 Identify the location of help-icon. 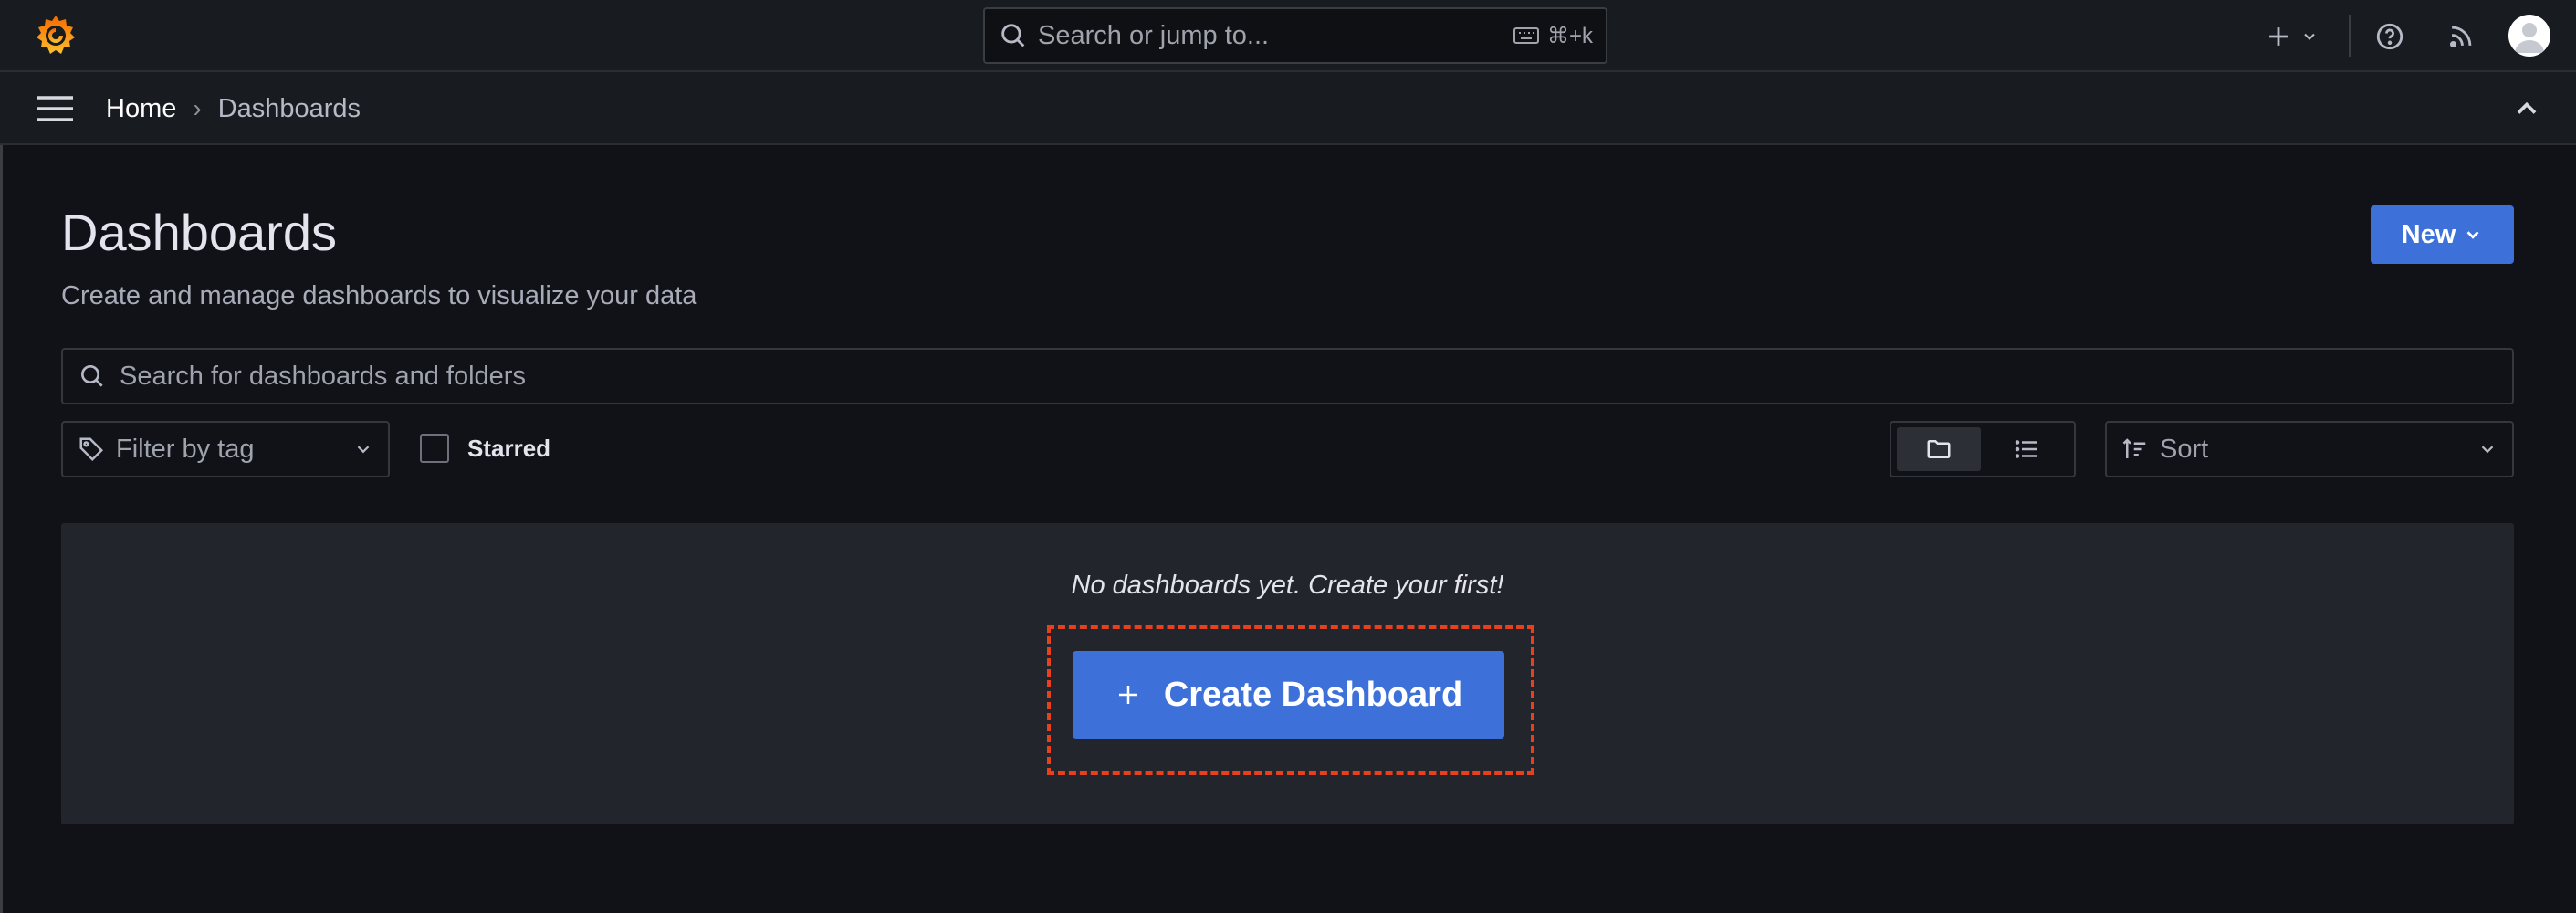
(2390, 37).